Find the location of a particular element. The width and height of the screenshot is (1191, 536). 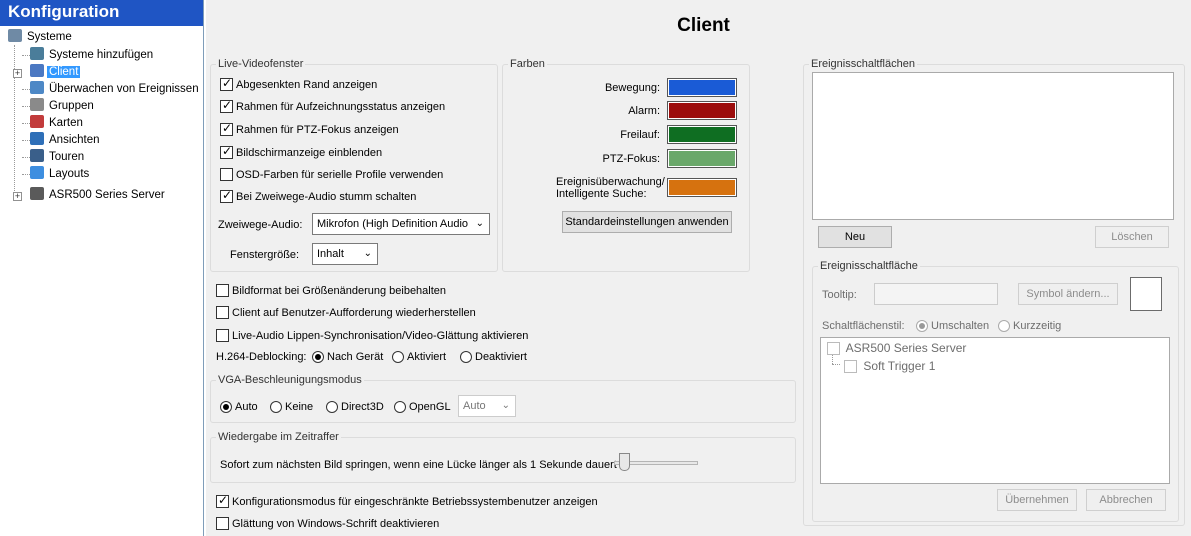

groups-icon is located at coordinates (37, 104).